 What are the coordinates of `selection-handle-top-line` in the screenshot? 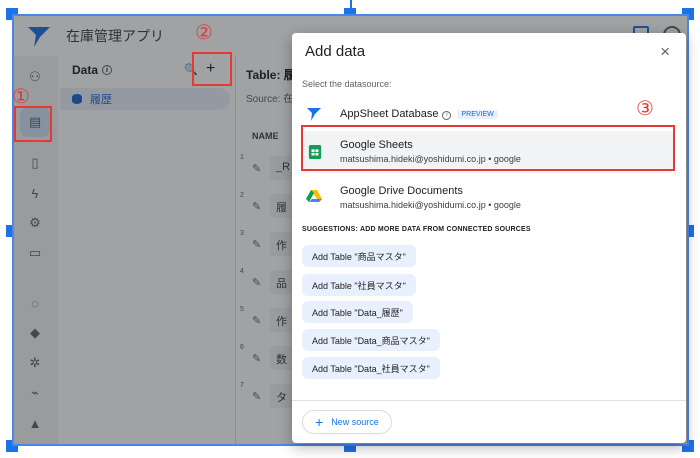 It's located at (351, 4).